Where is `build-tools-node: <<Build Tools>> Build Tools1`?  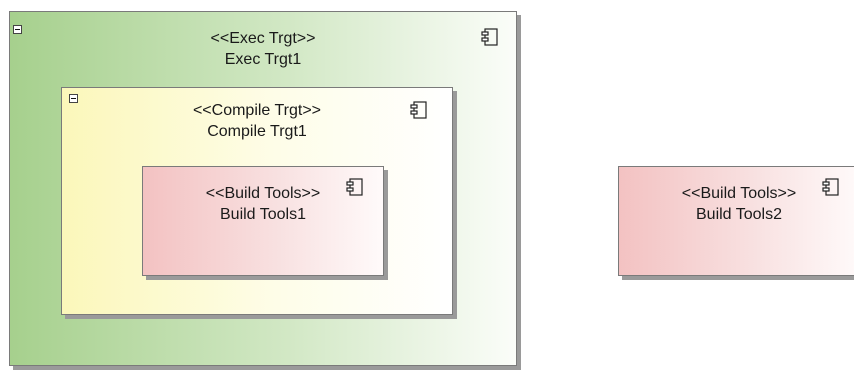 build-tools-node: <<Build Tools>> Build Tools1 is located at coordinates (263, 221).